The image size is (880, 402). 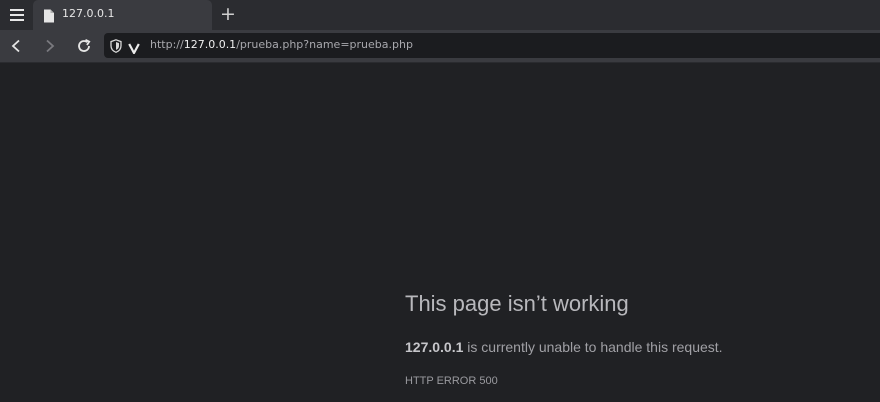 I want to click on tab-title: 127.0.0.1, so click(x=88, y=13).